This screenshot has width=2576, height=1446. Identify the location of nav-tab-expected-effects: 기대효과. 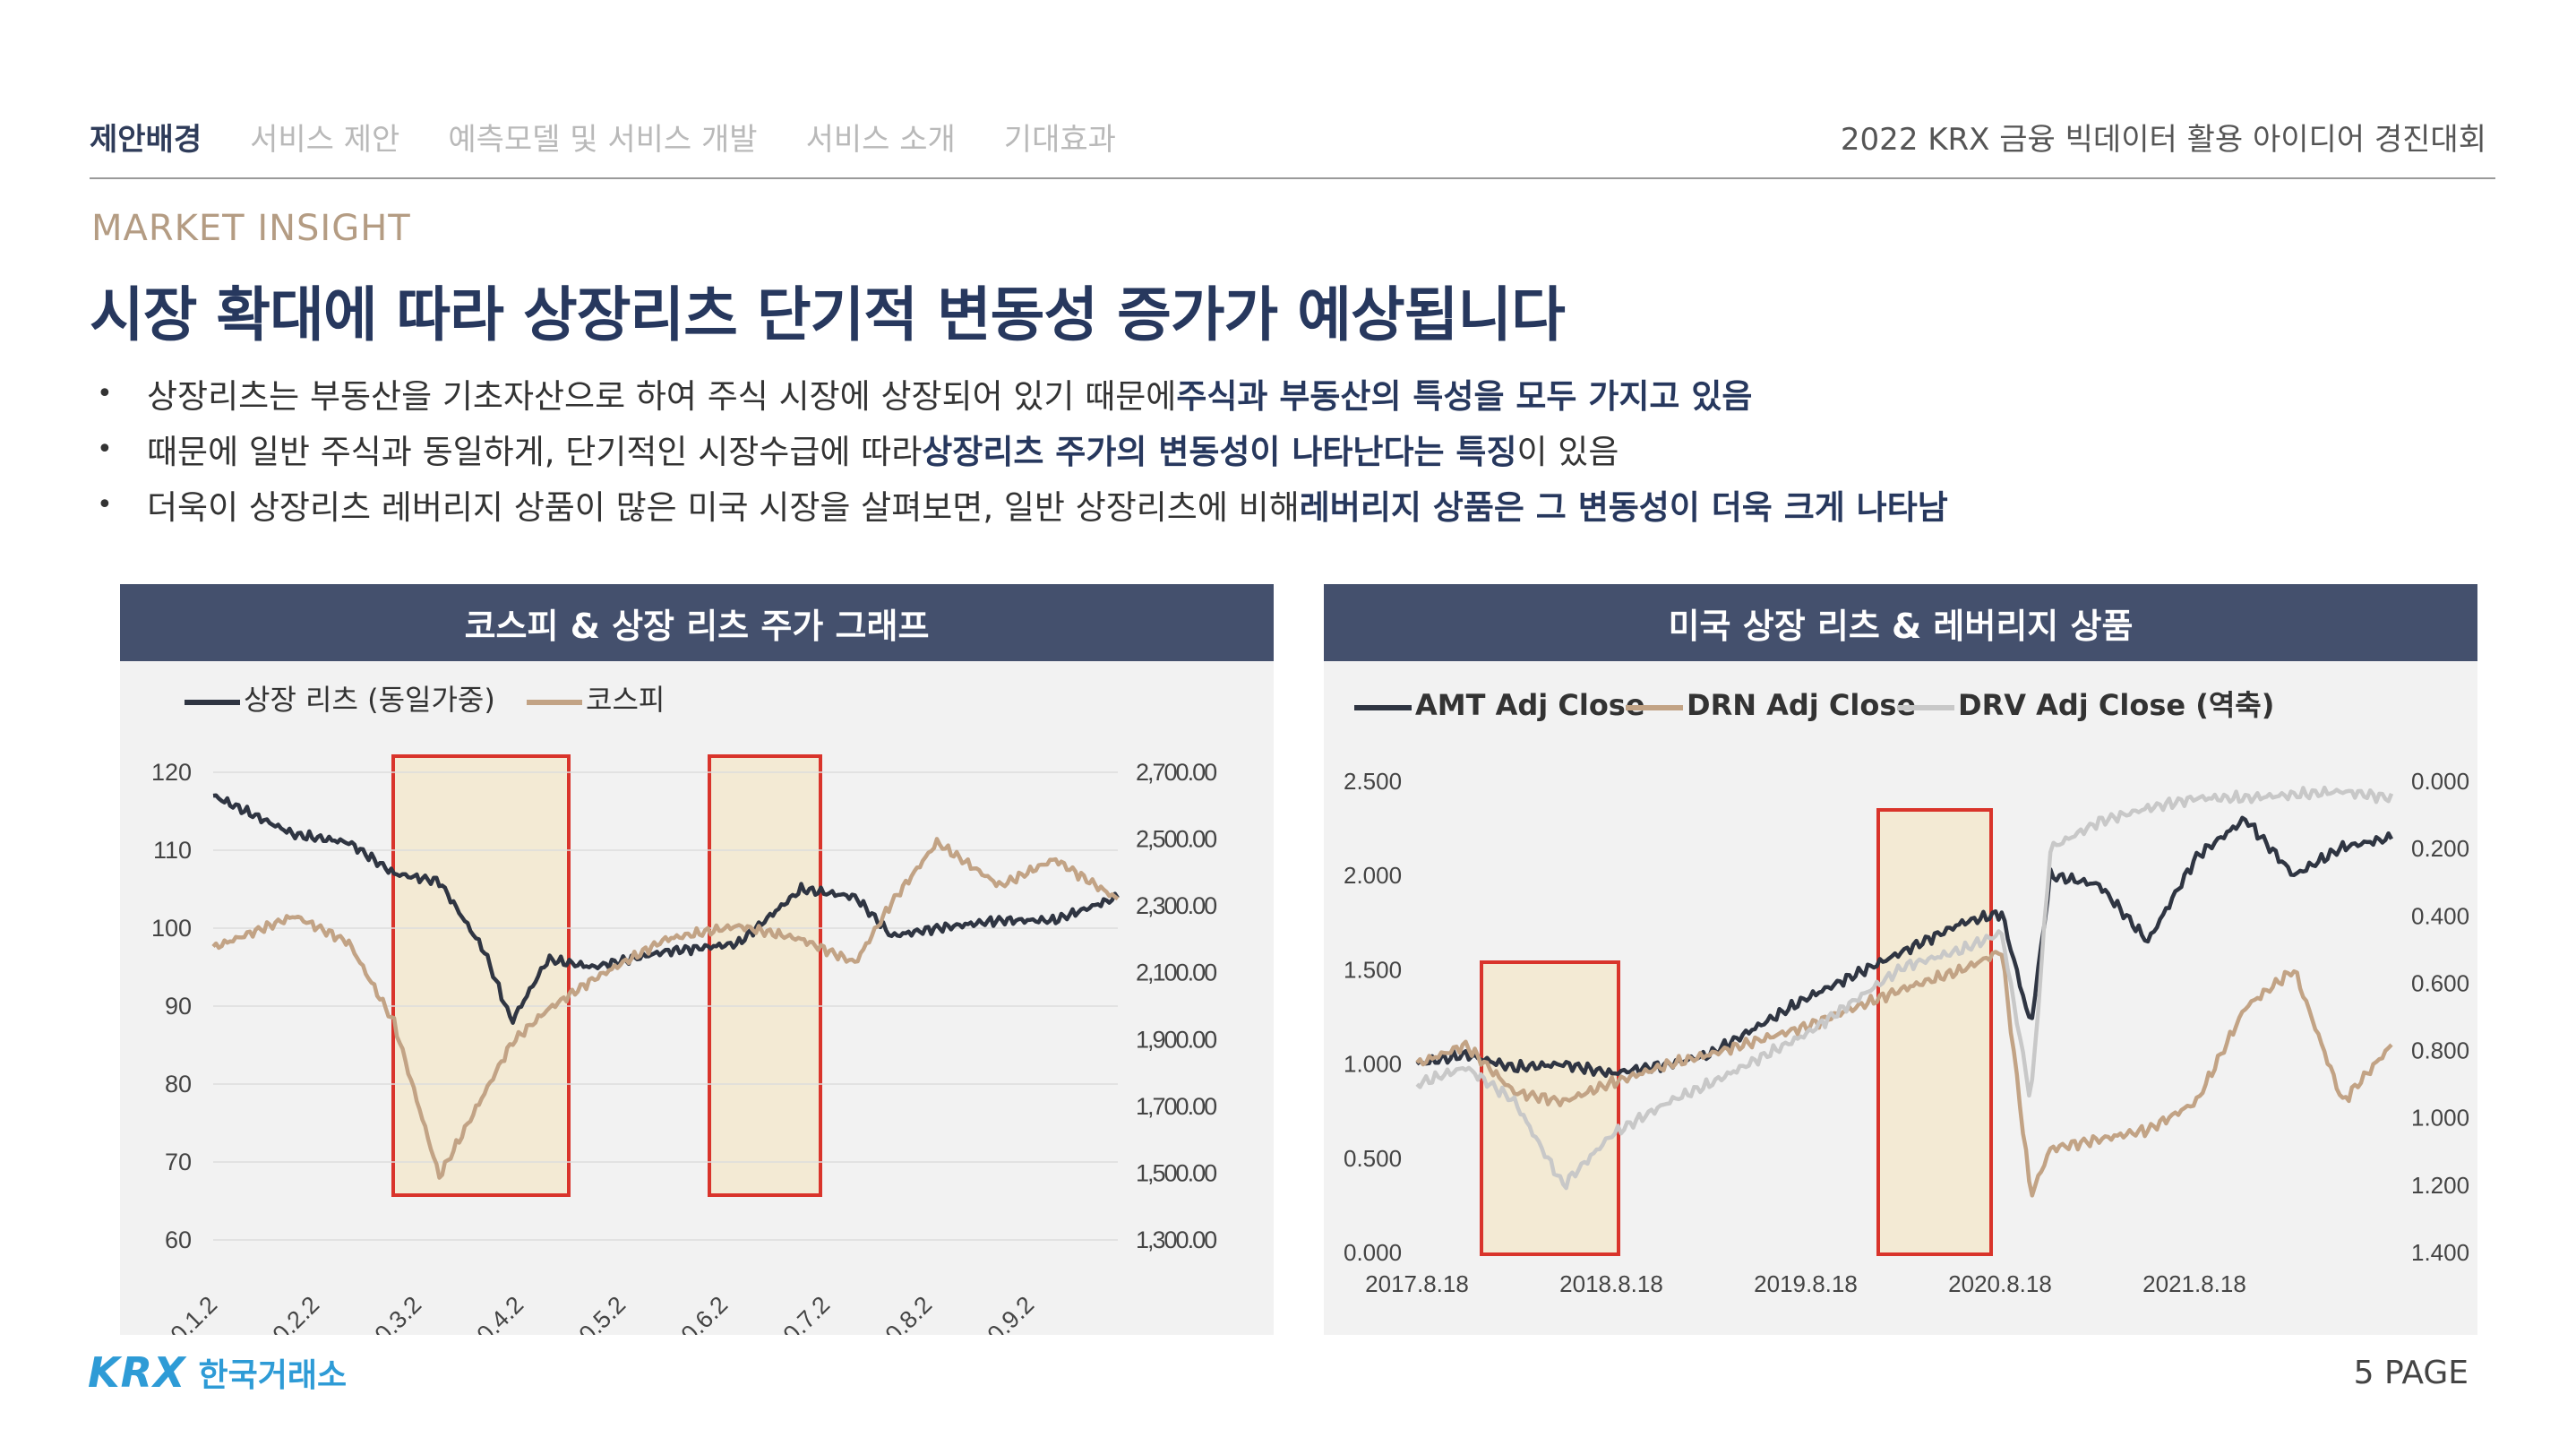
(1060, 137).